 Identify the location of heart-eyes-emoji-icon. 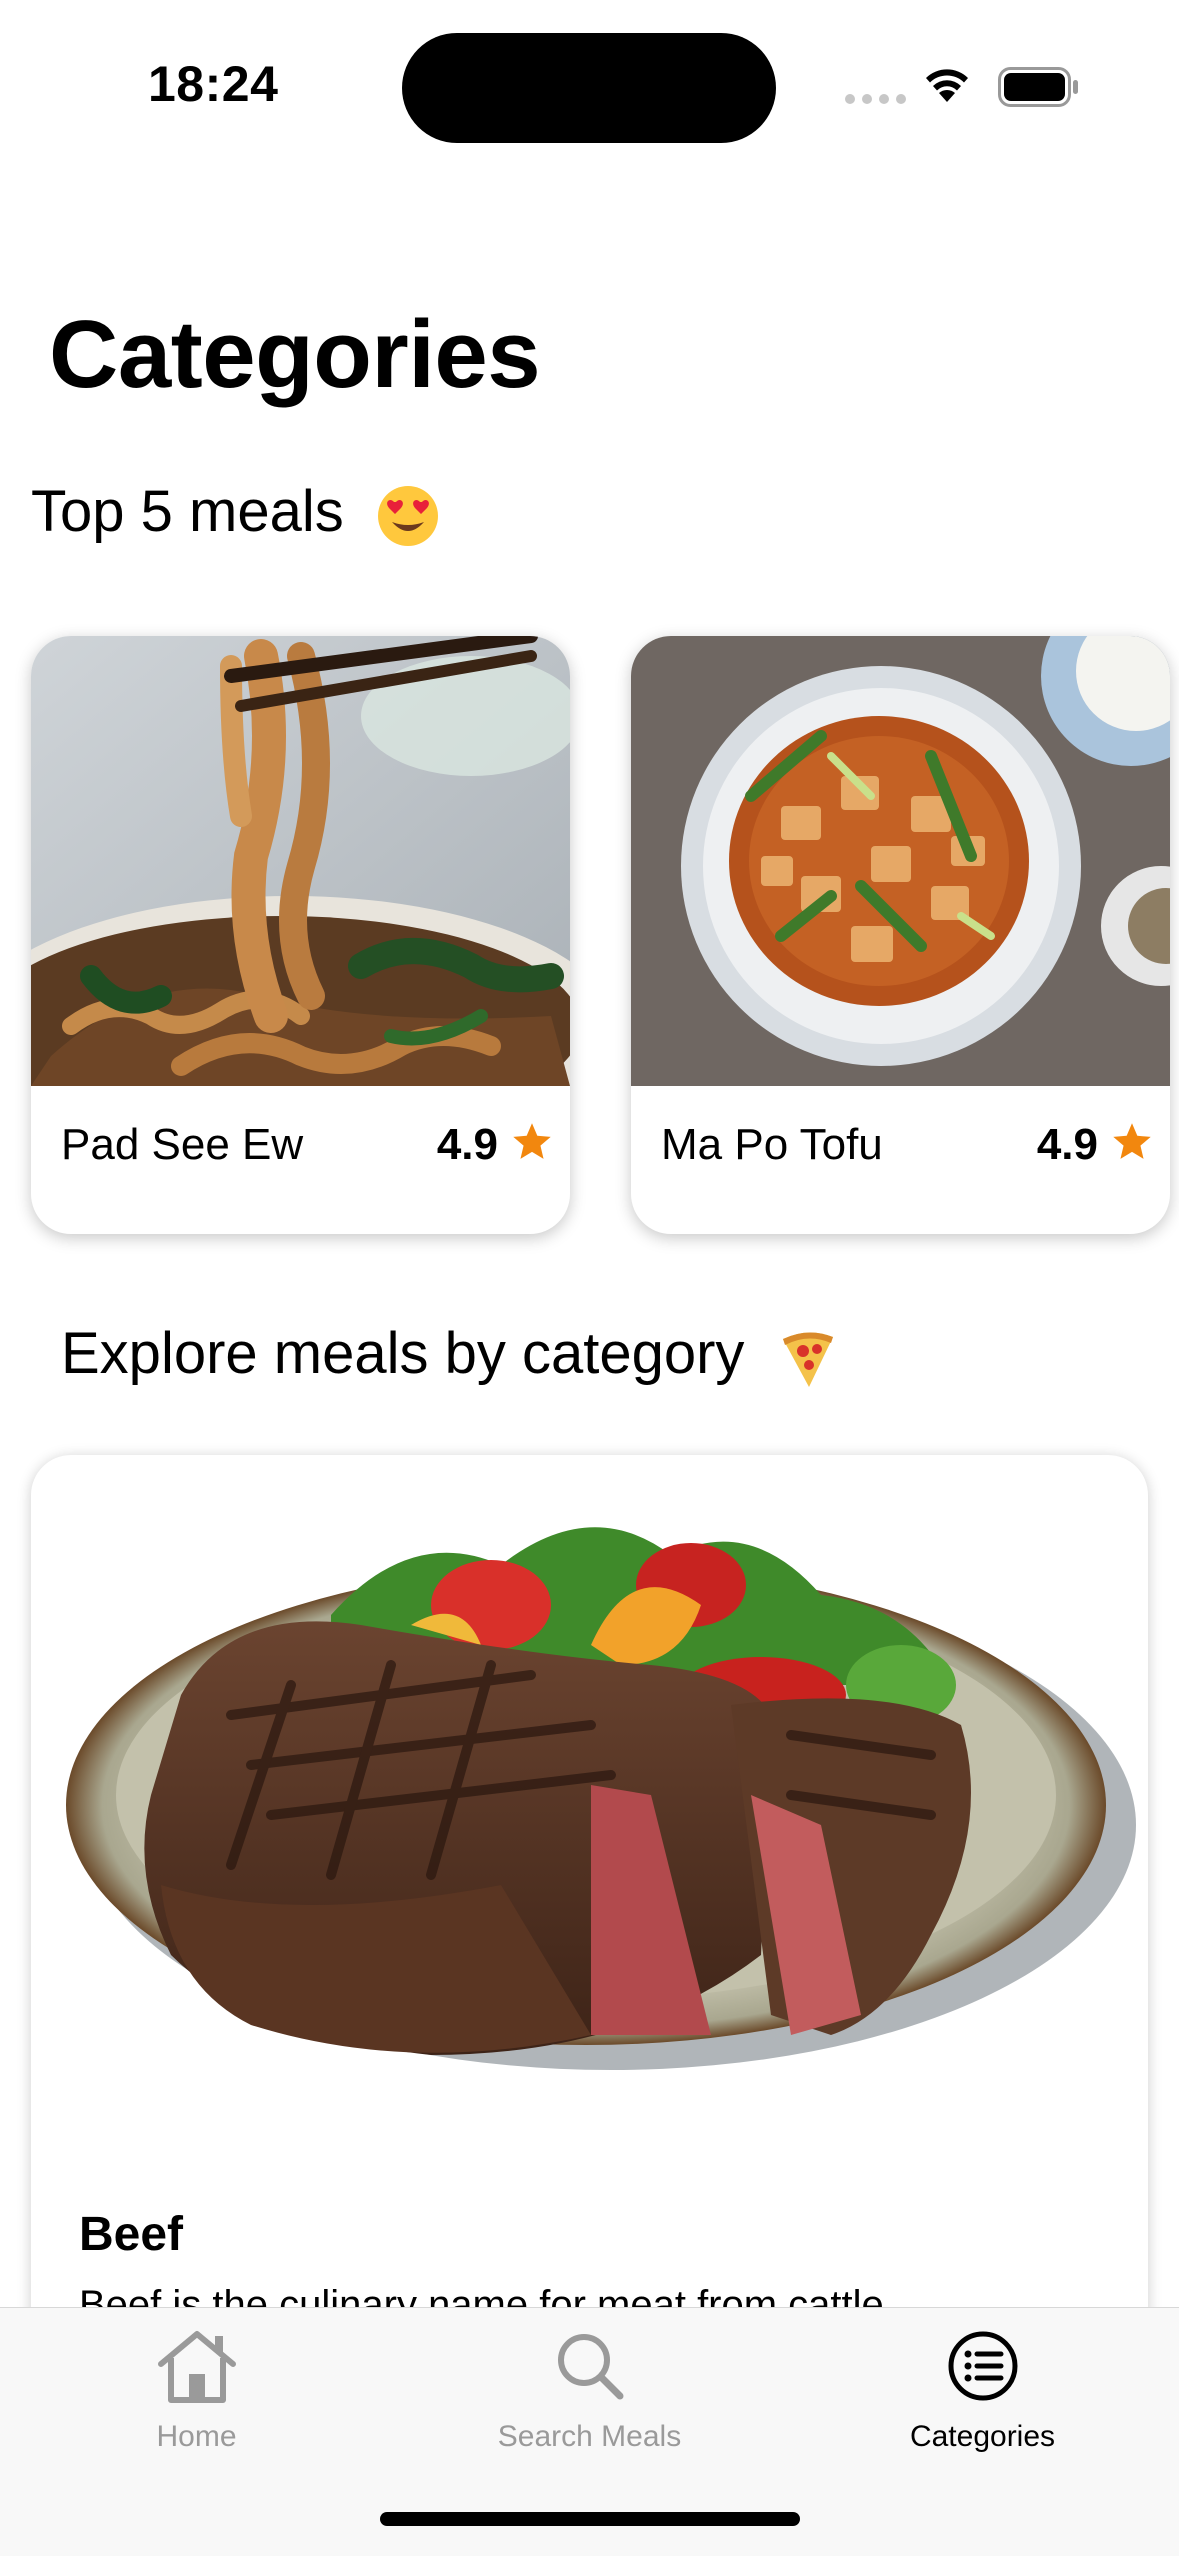
(407, 515).